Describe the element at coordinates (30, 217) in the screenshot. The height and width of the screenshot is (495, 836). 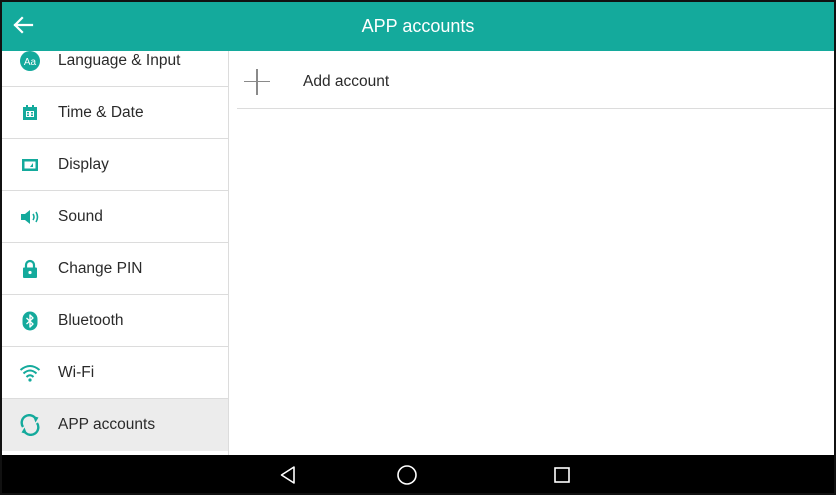
I see `speaker-icon` at that location.